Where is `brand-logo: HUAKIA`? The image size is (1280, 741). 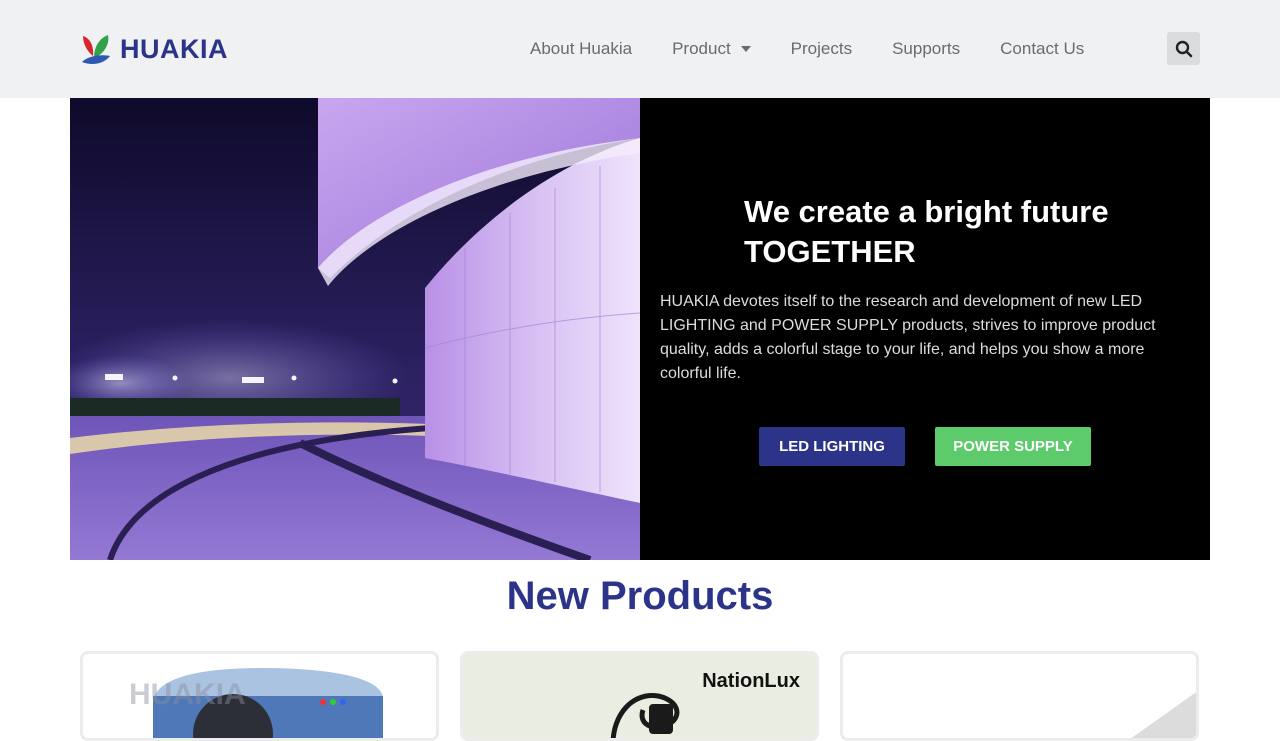 brand-logo: HUAKIA is located at coordinates (154, 49).